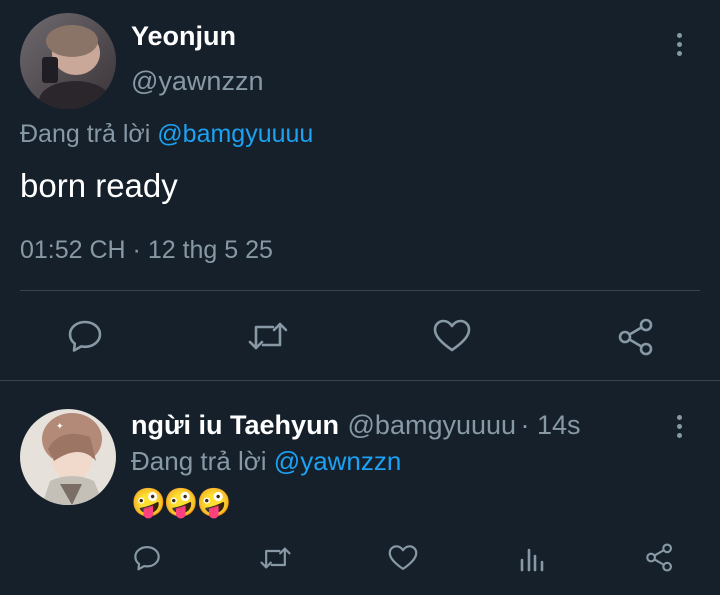 The width and height of the screenshot is (720, 595). Describe the element at coordinates (183, 36) in the screenshot. I see `author-name: Yeonjun` at that location.